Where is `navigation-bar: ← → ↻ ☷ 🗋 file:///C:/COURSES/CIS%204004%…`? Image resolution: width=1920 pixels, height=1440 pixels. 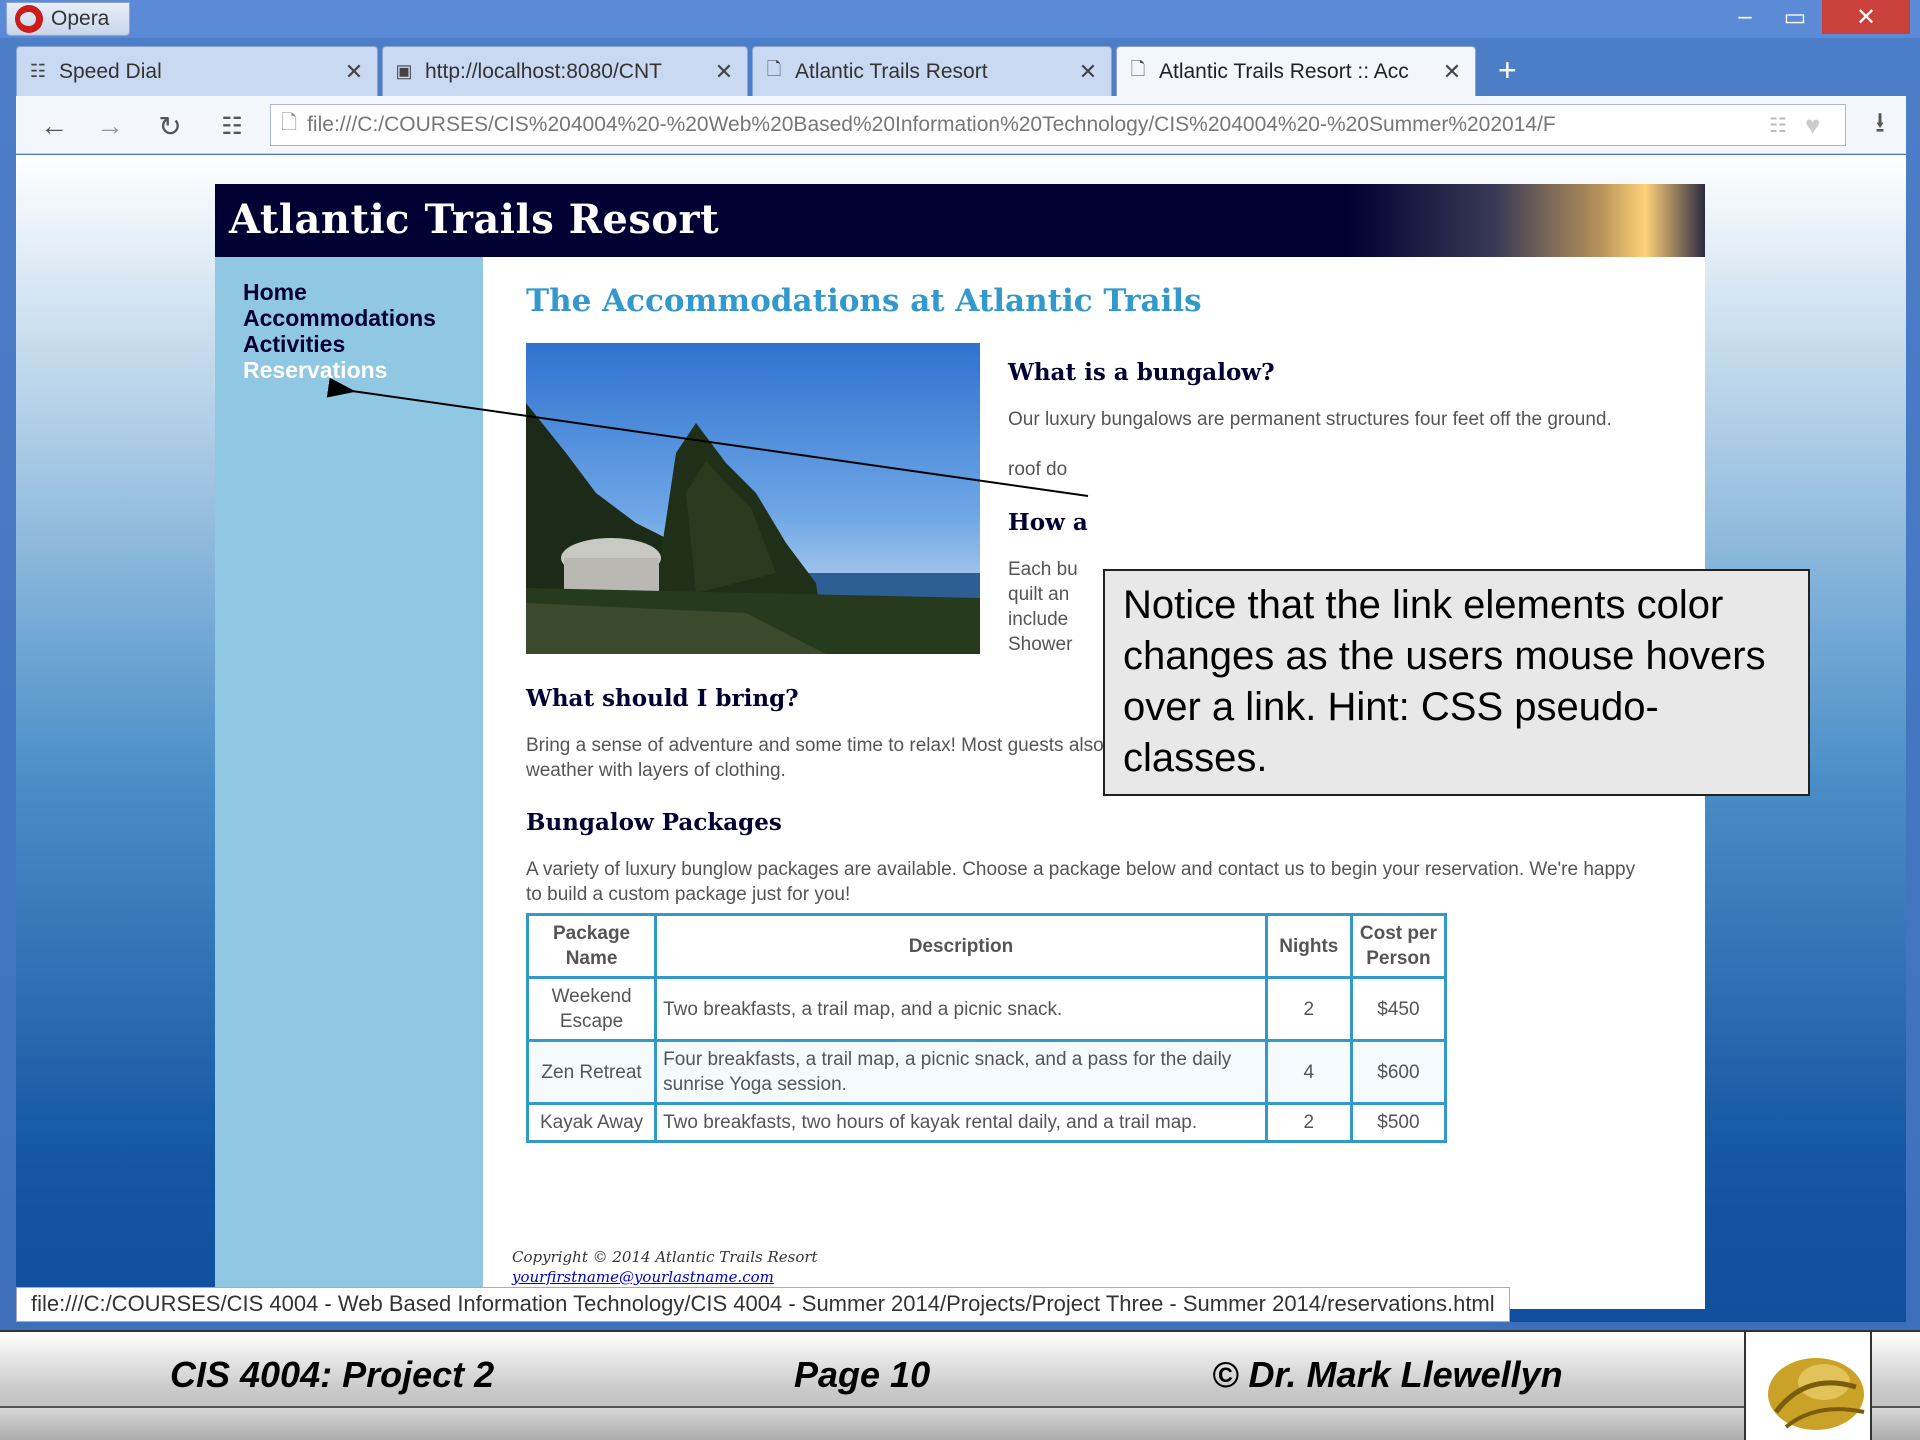 navigation-bar: ← → ↻ ☷ 🗋 file:///C:/COURSES/CIS%204004%… is located at coordinates (961, 125).